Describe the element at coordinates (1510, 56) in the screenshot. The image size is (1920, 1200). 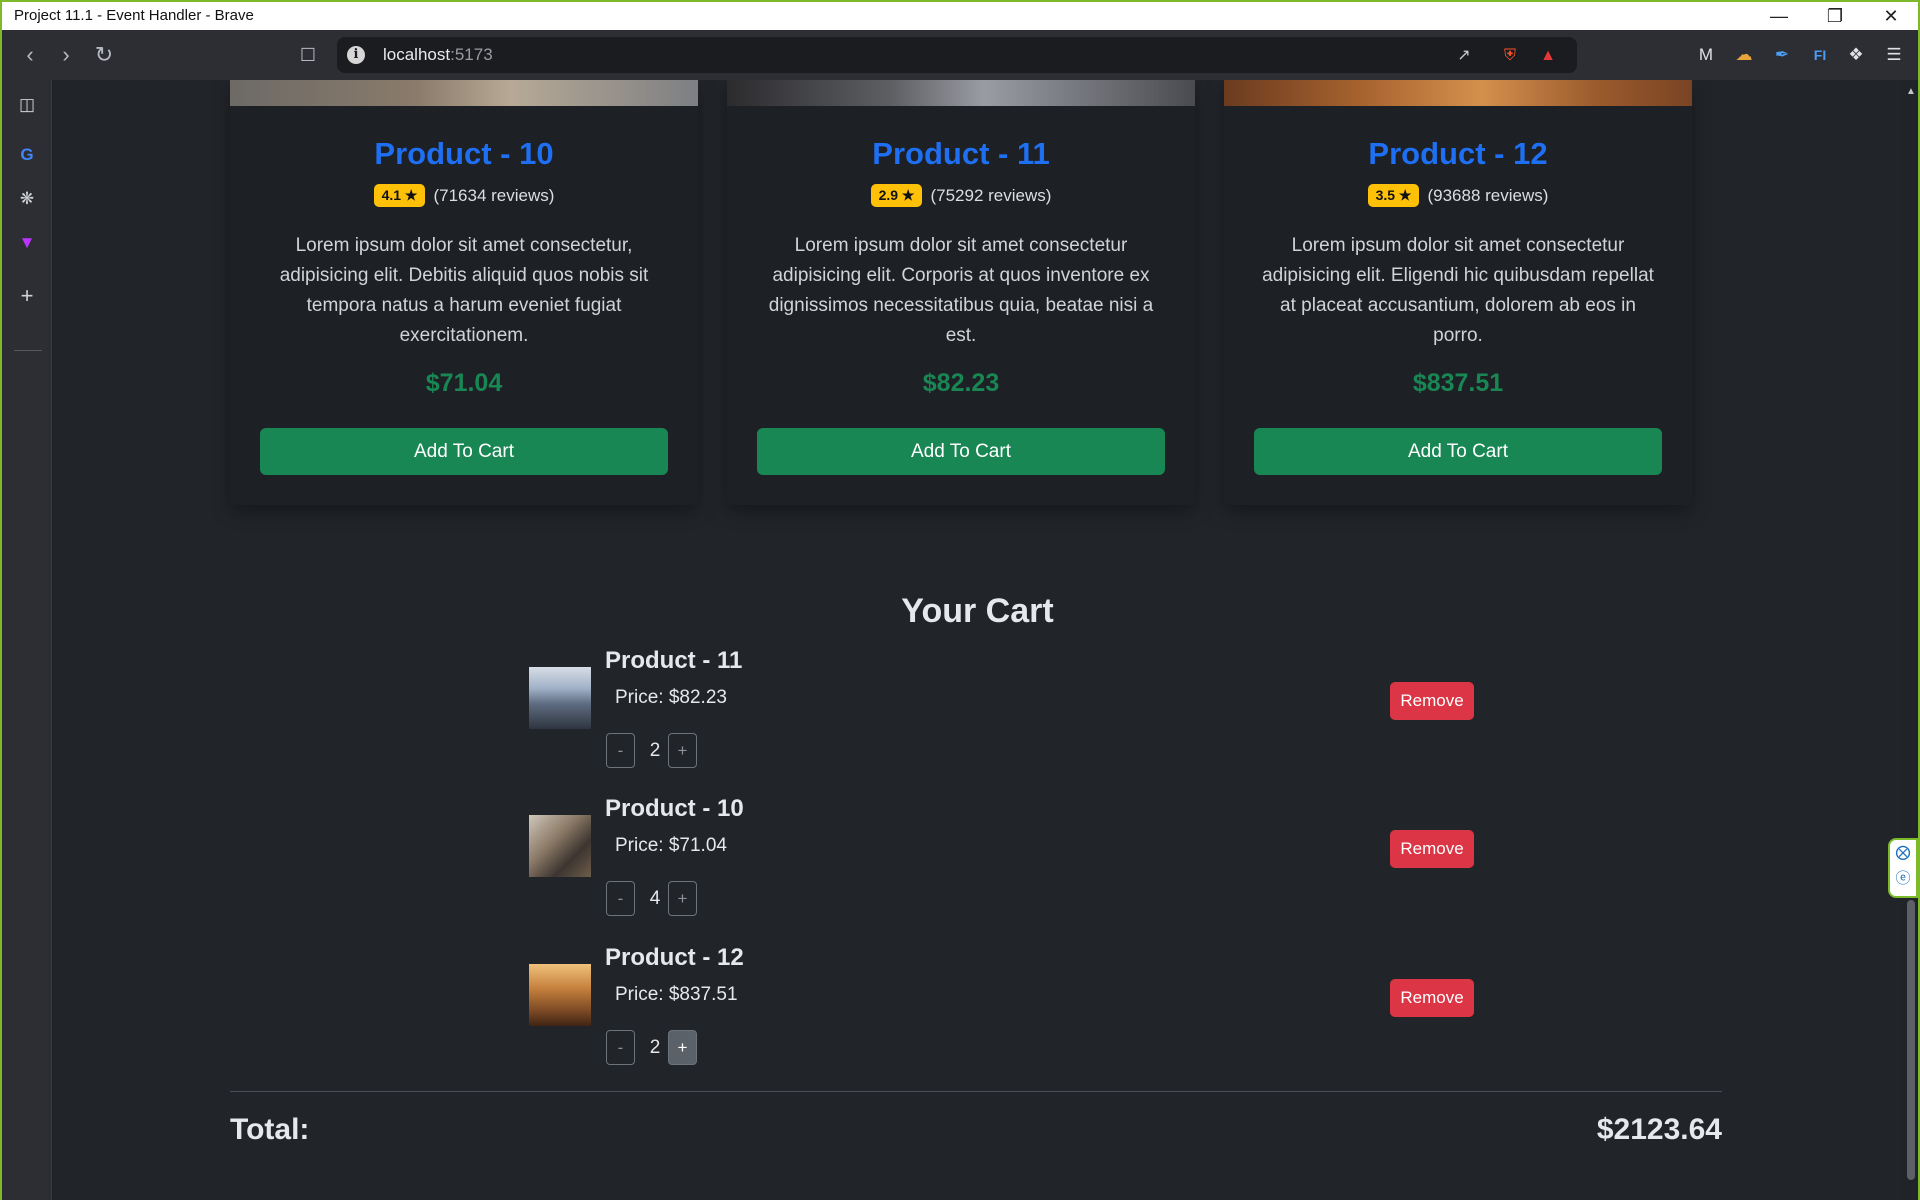
I see `brave-shields-icon: ⛨` at that location.